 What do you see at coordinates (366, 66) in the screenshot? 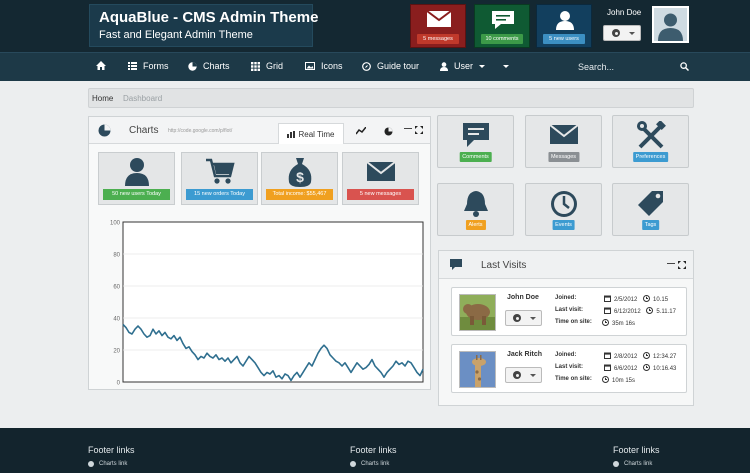
I see `compass-icon` at bounding box center [366, 66].